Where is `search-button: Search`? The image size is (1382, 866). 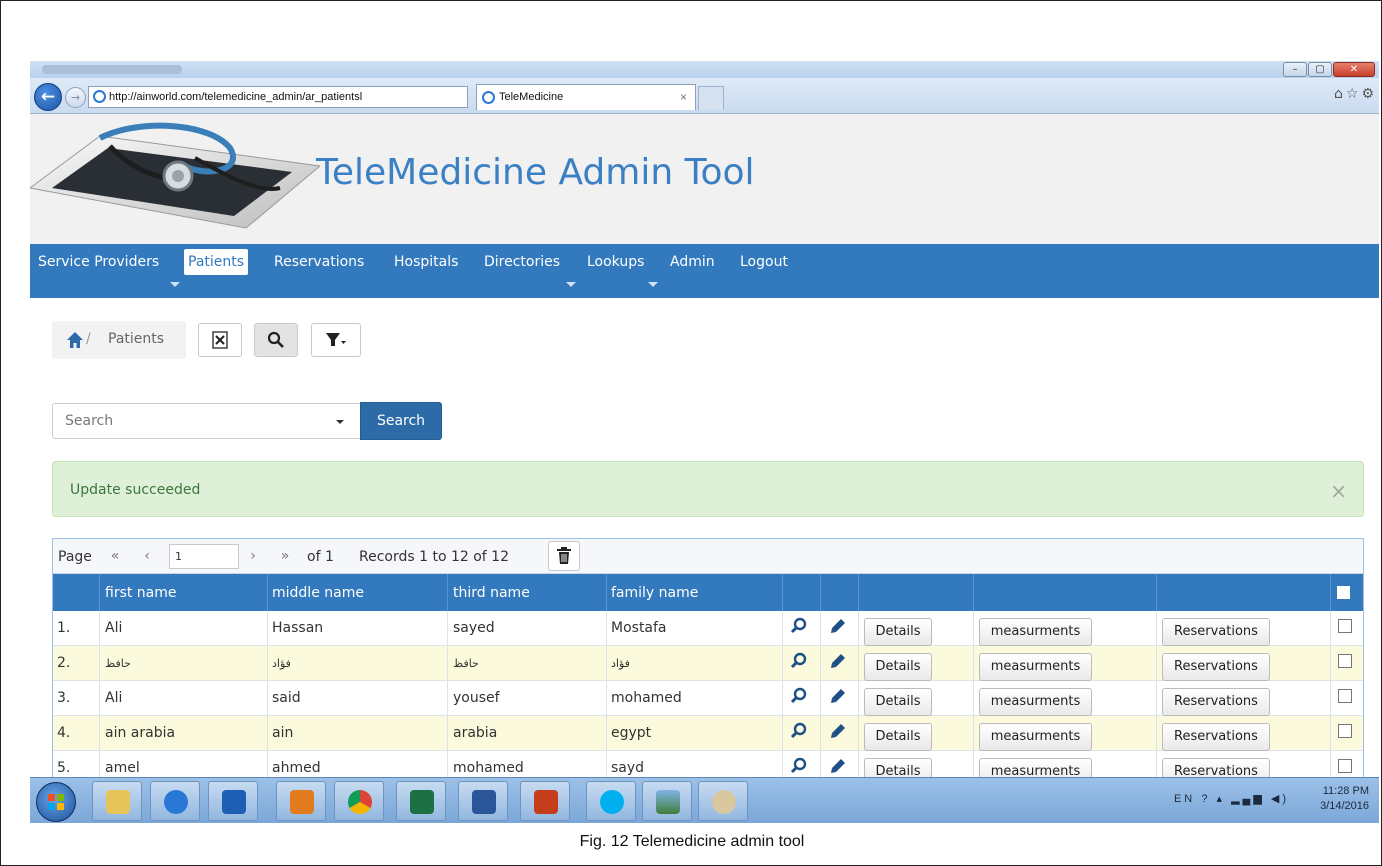 search-button: Search is located at coordinates (401, 421).